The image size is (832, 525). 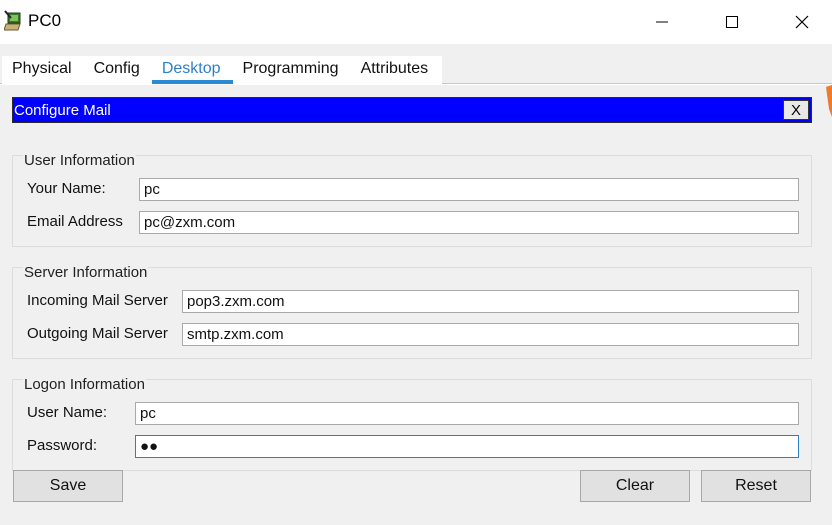 I want to click on outgoing-mail-server-label: Outgoing Mail Server, so click(x=97, y=333).